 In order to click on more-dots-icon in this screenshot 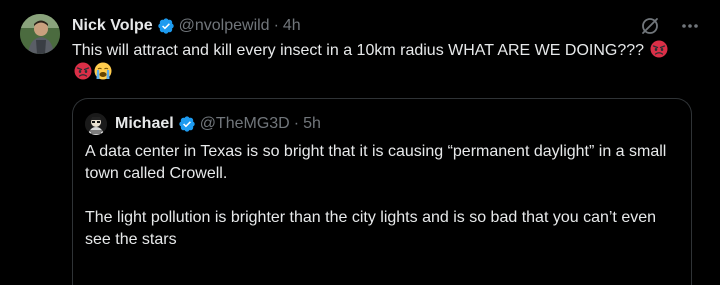, I will do `click(690, 26)`.